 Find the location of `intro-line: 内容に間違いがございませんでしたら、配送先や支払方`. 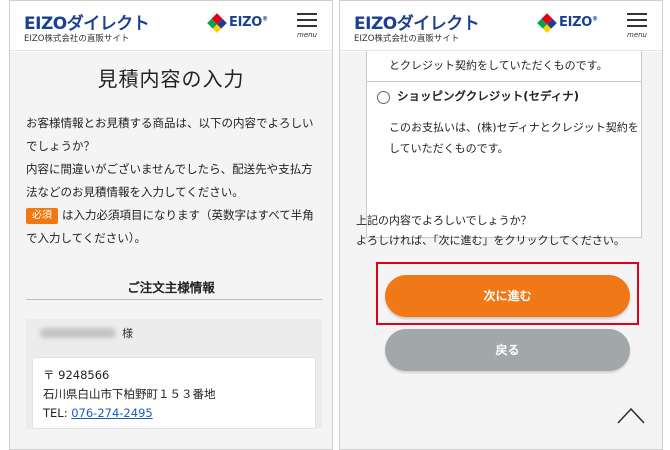

intro-line: 内容に間違いがございませんでしたら、配送先や支払方 is located at coordinates (169, 169).